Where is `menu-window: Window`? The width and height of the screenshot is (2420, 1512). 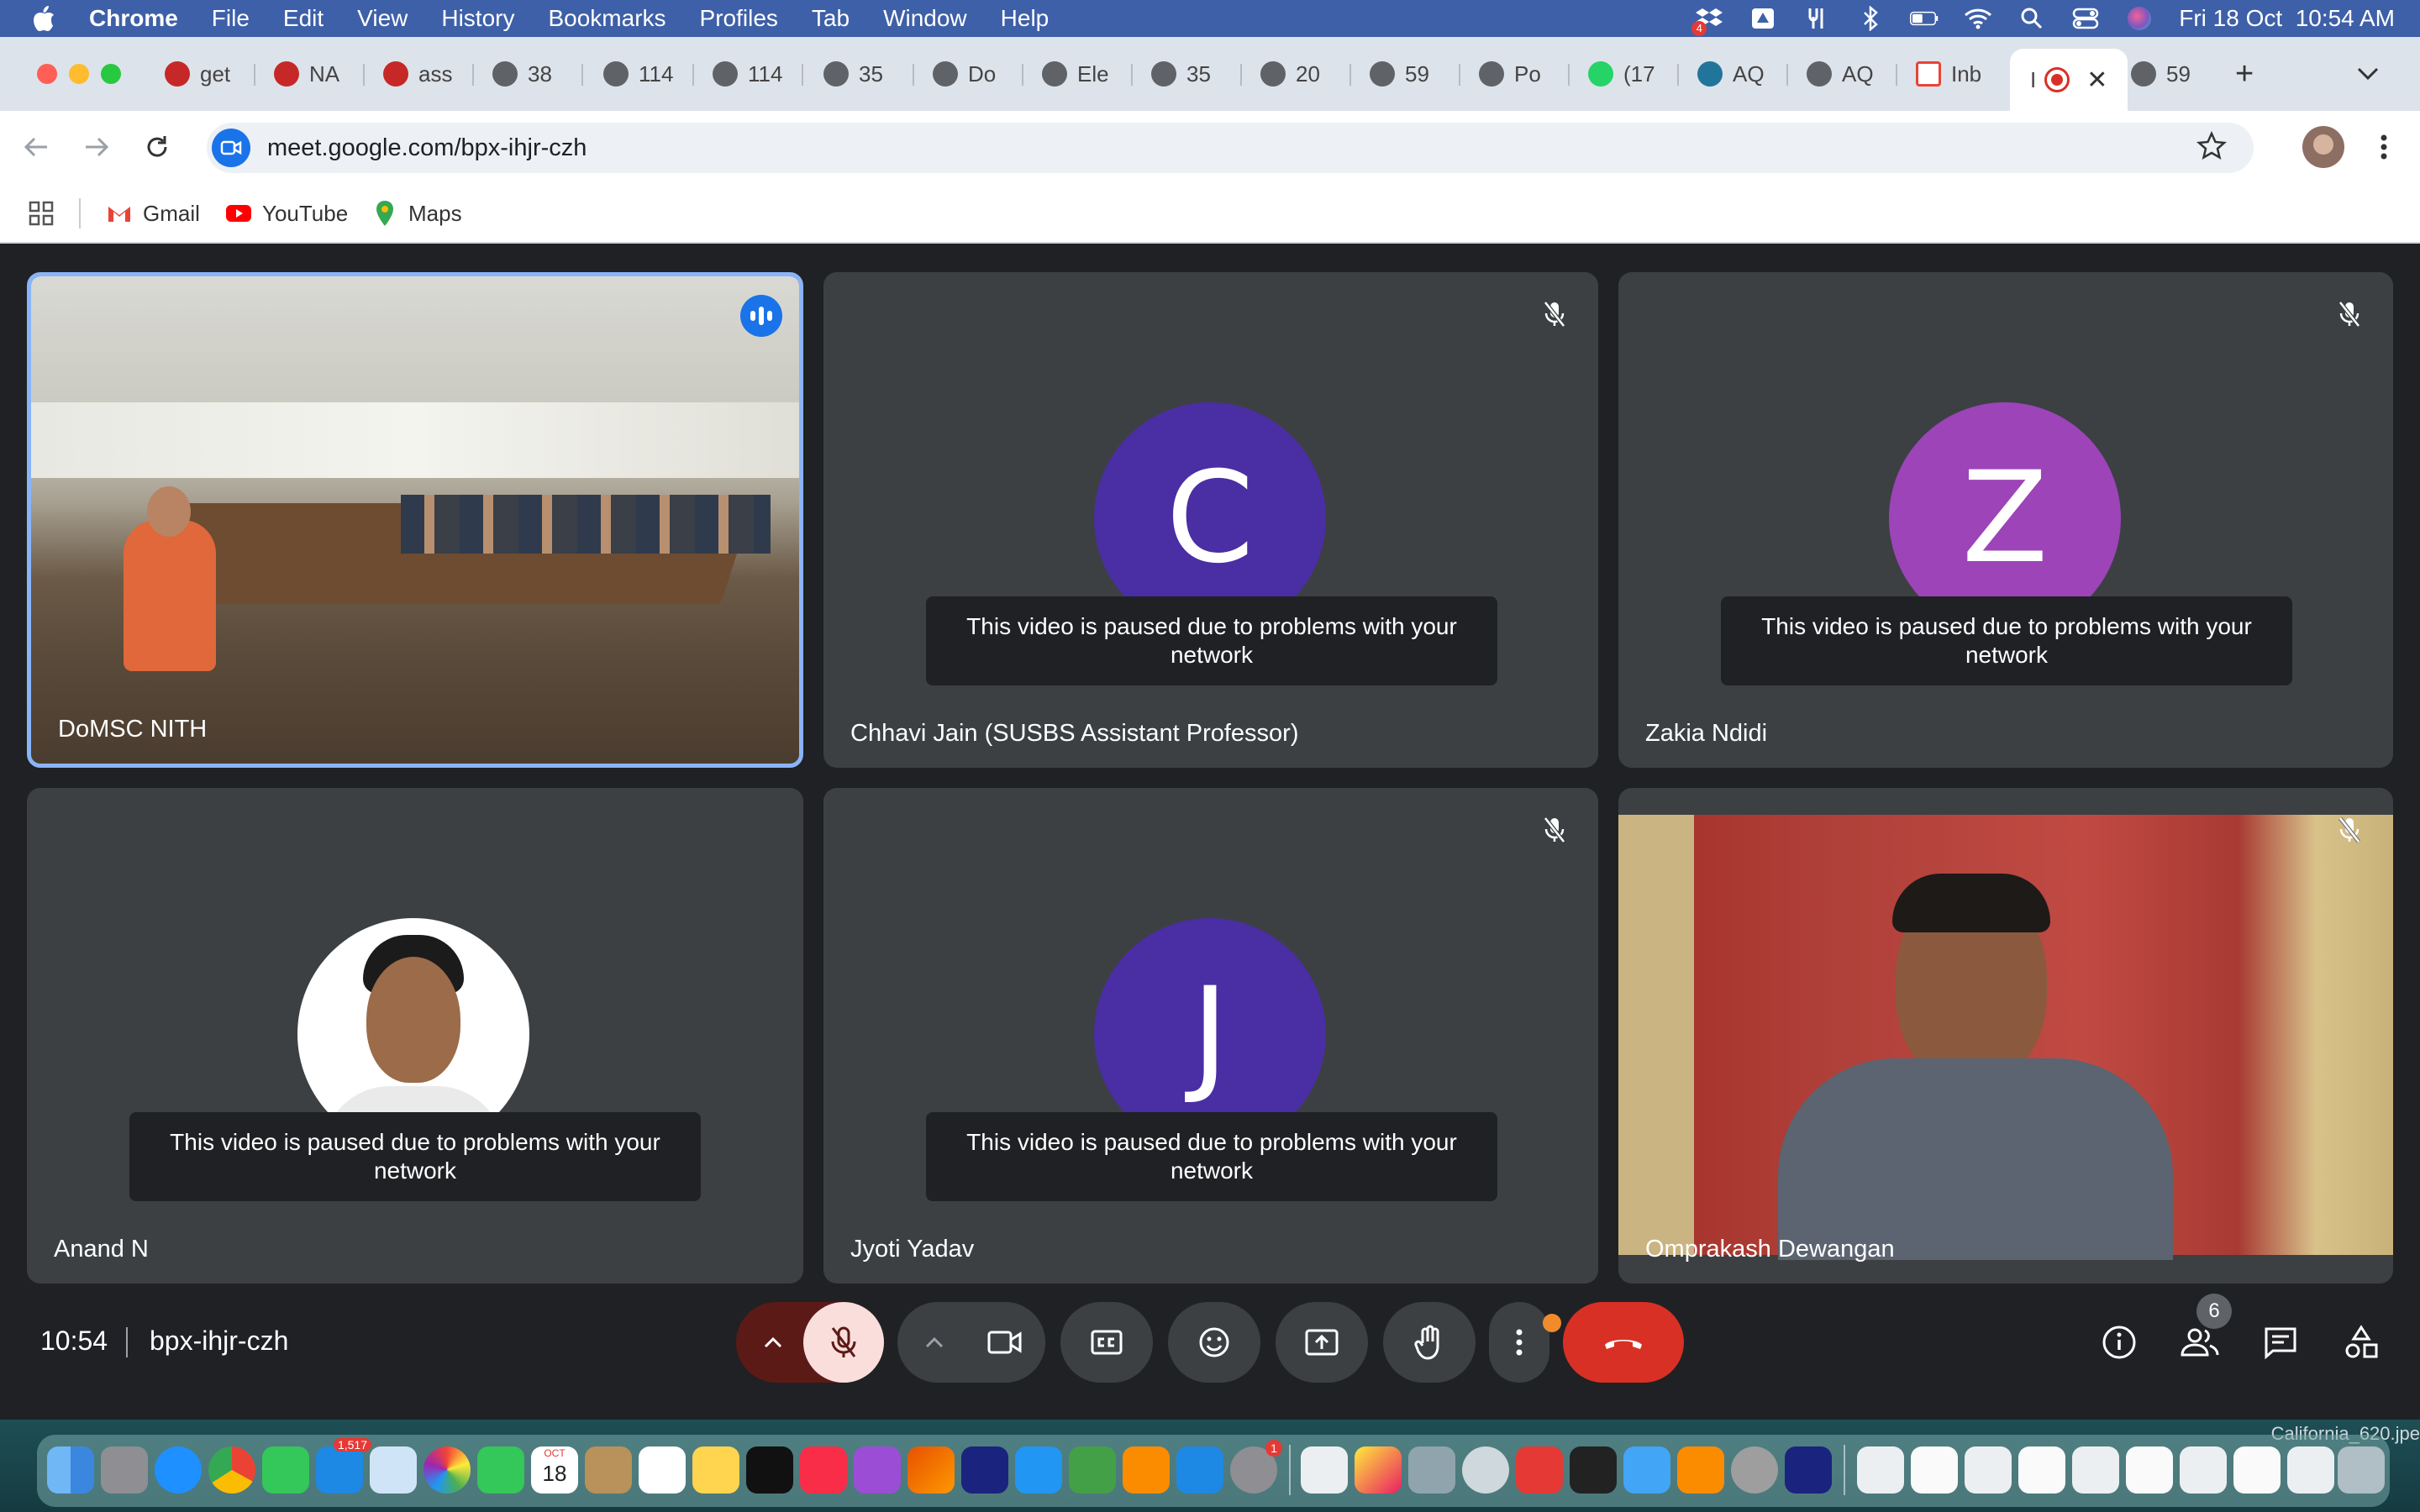
menu-window: Window is located at coordinates (925, 18).